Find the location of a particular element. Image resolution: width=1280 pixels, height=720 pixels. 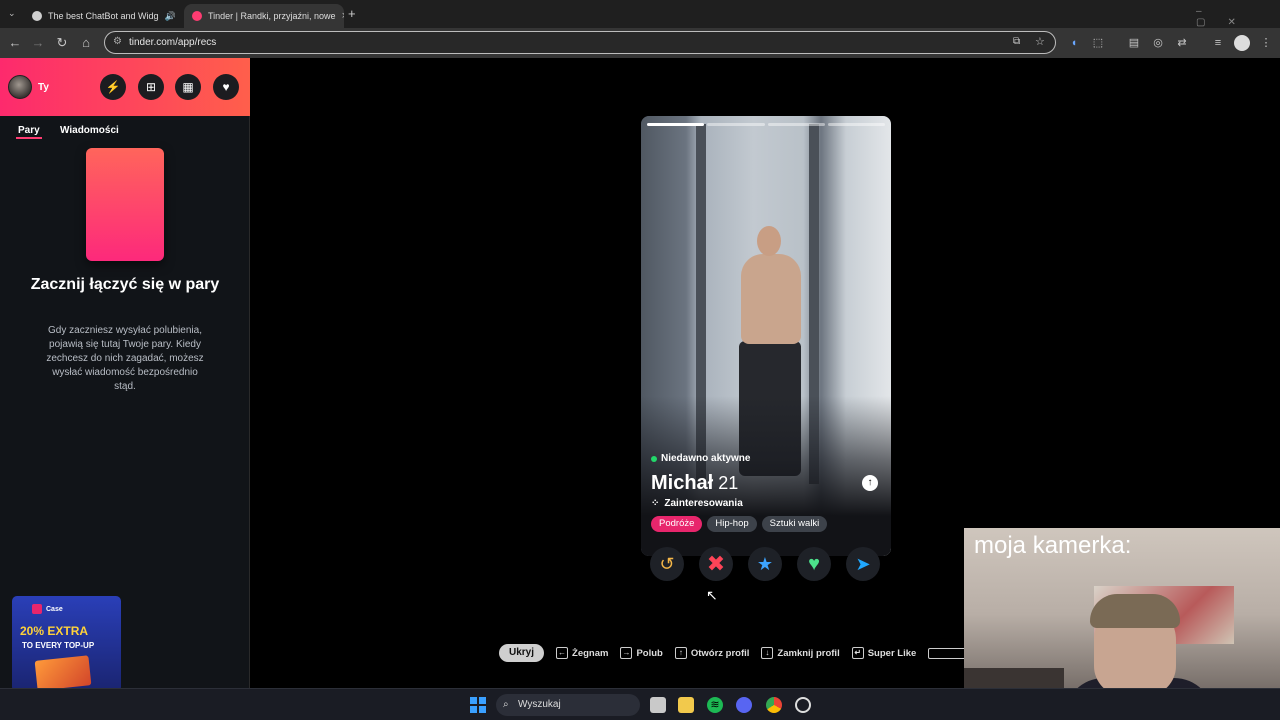

obs-icon is located at coordinates (803, 705).